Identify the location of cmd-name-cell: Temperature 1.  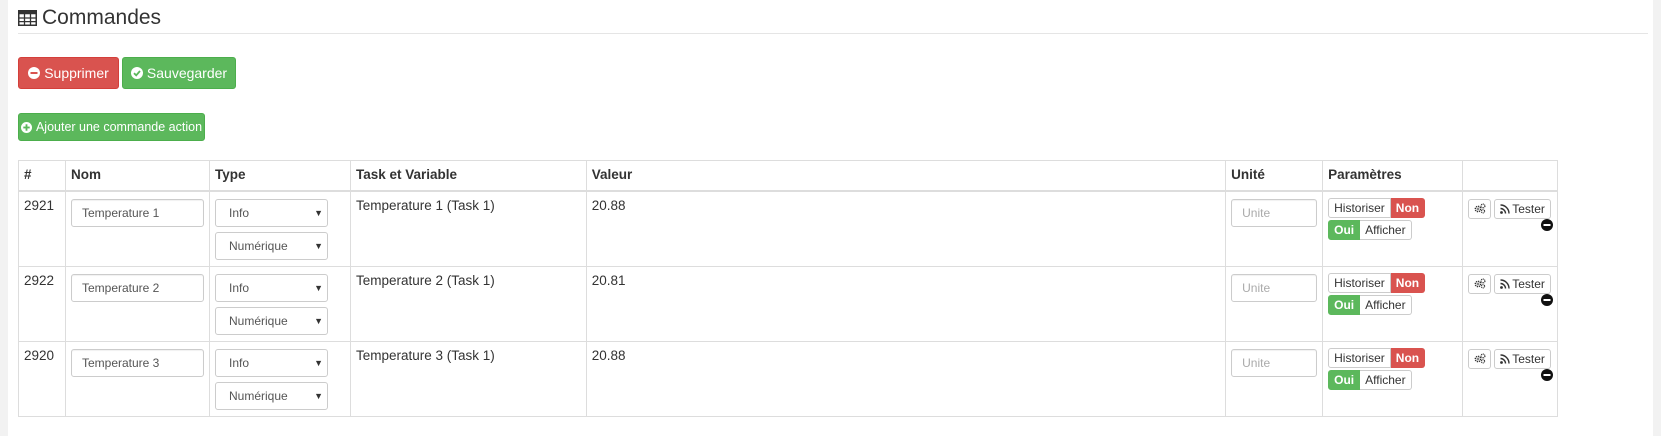
(137, 228).